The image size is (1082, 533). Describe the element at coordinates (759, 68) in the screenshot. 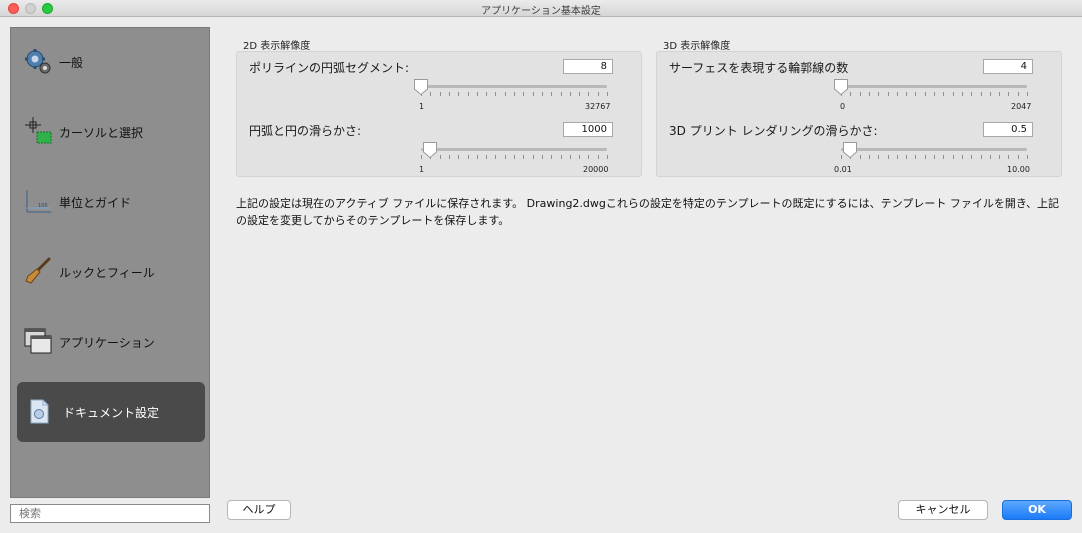

I see `contour-lines-label: サーフェスを表現する輪郭線の数` at that location.